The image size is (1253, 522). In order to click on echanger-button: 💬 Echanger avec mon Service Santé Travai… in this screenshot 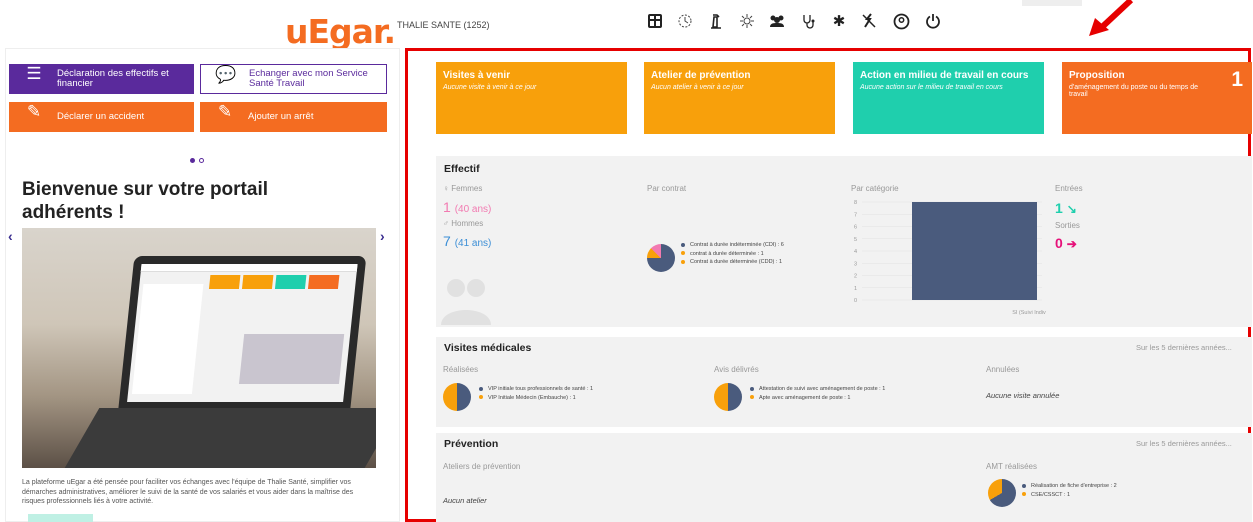, I will do `click(293, 79)`.